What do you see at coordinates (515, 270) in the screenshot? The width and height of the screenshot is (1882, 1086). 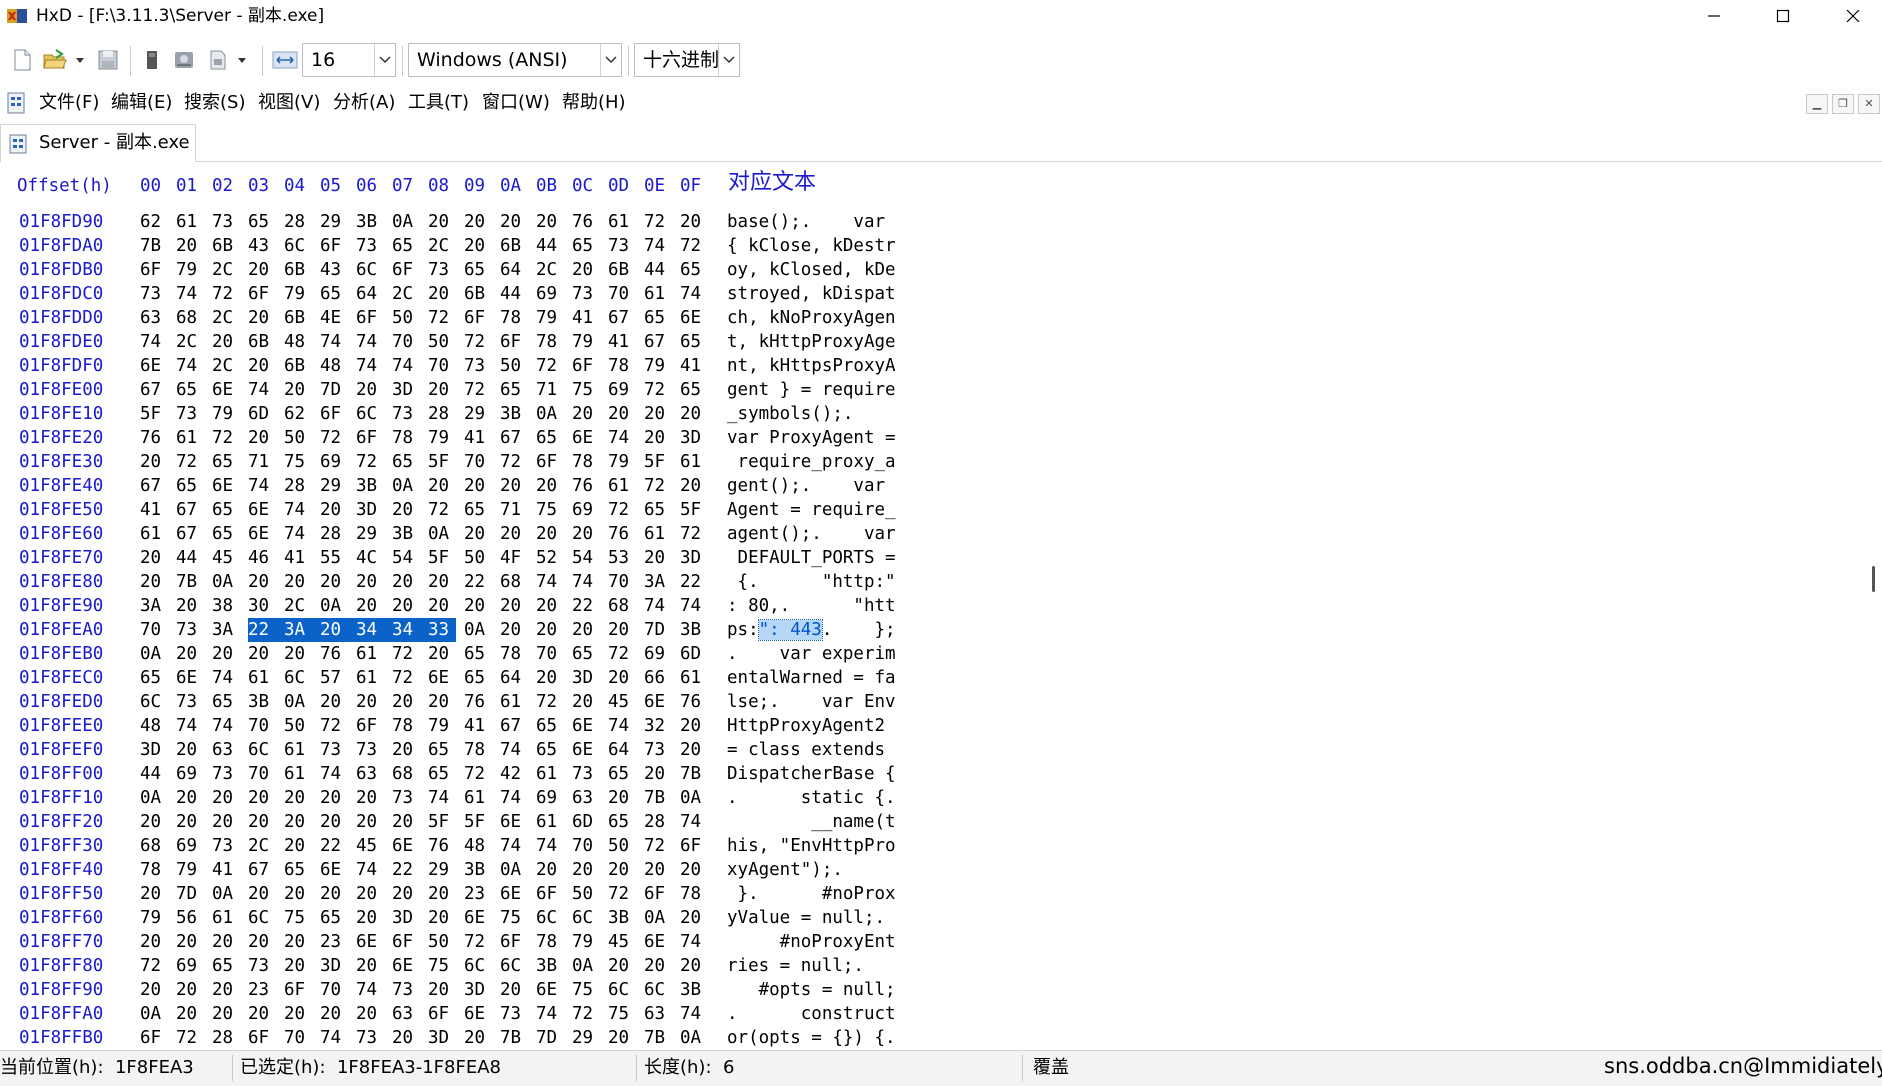 I see `hex-byte: 64` at bounding box center [515, 270].